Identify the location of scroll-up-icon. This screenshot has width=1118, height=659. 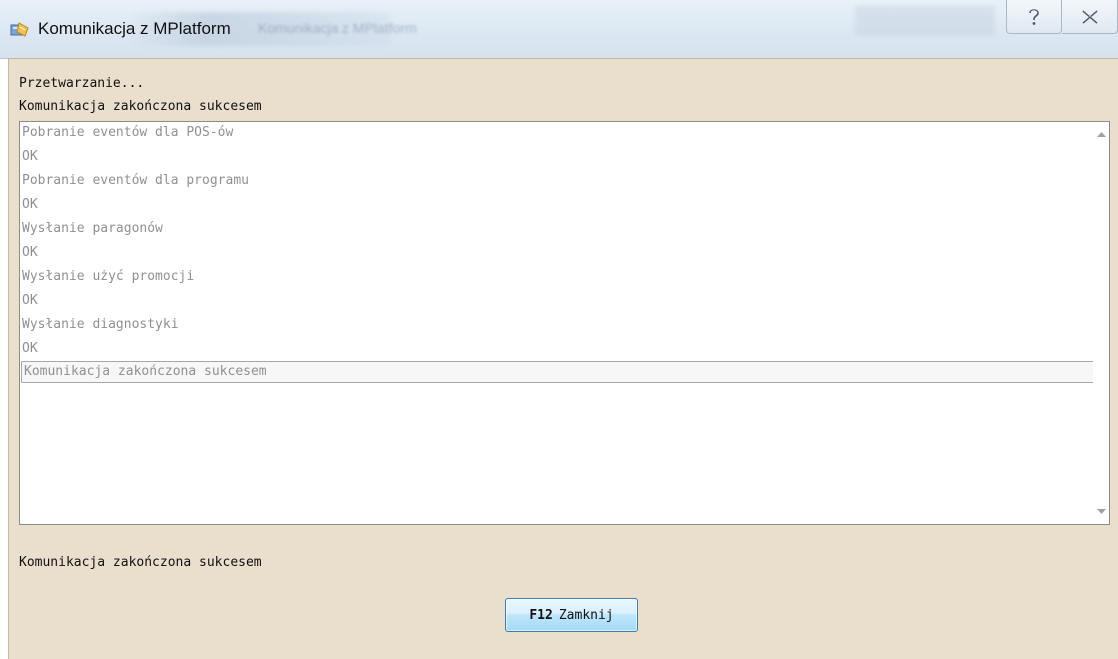
(1101, 134).